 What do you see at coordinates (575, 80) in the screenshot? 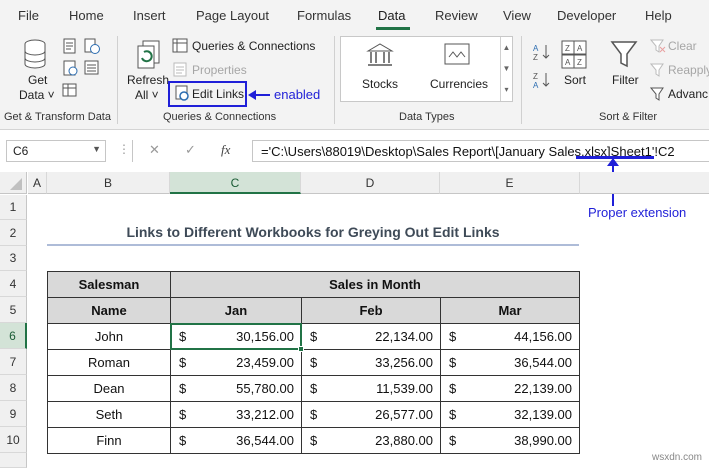
I see `sort-button: Sort` at bounding box center [575, 80].